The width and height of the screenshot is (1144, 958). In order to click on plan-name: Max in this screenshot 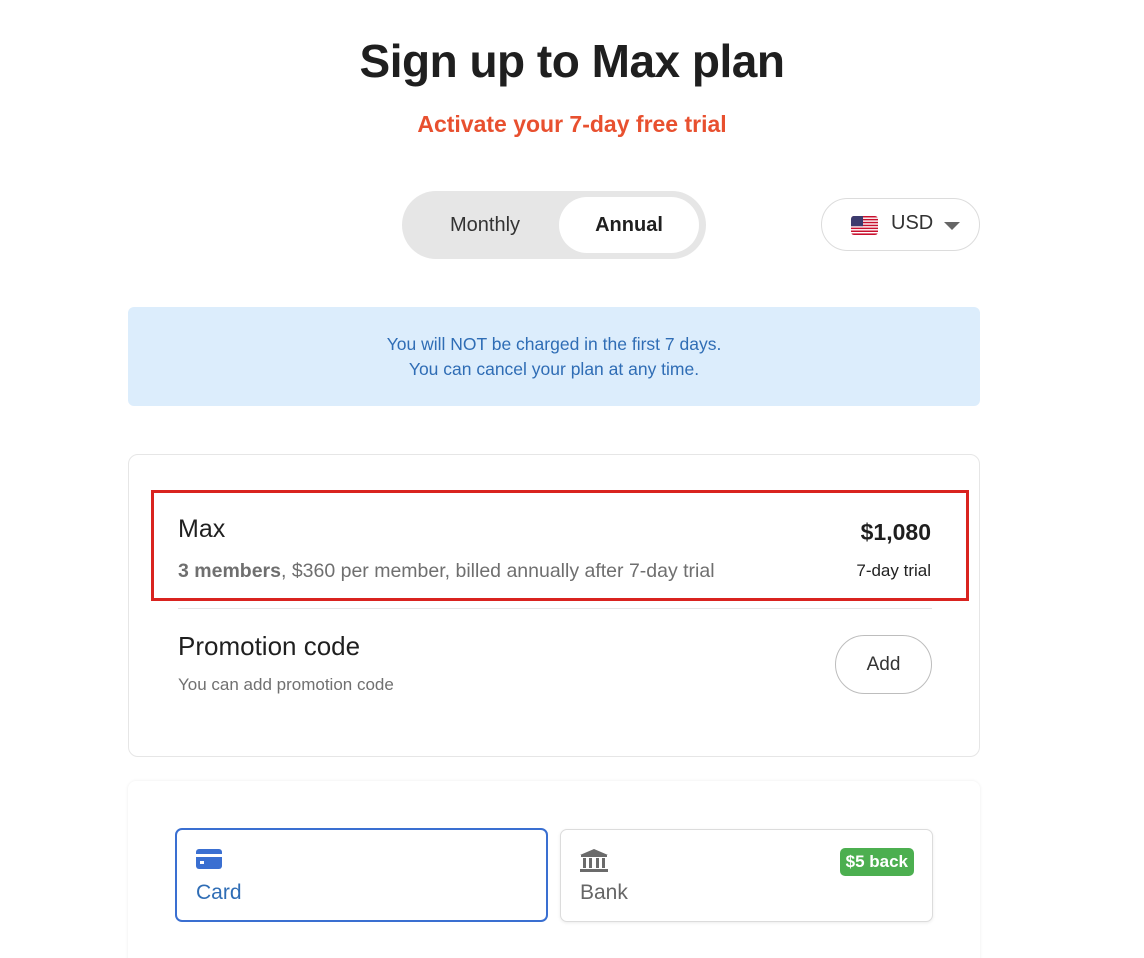, I will do `click(202, 529)`.